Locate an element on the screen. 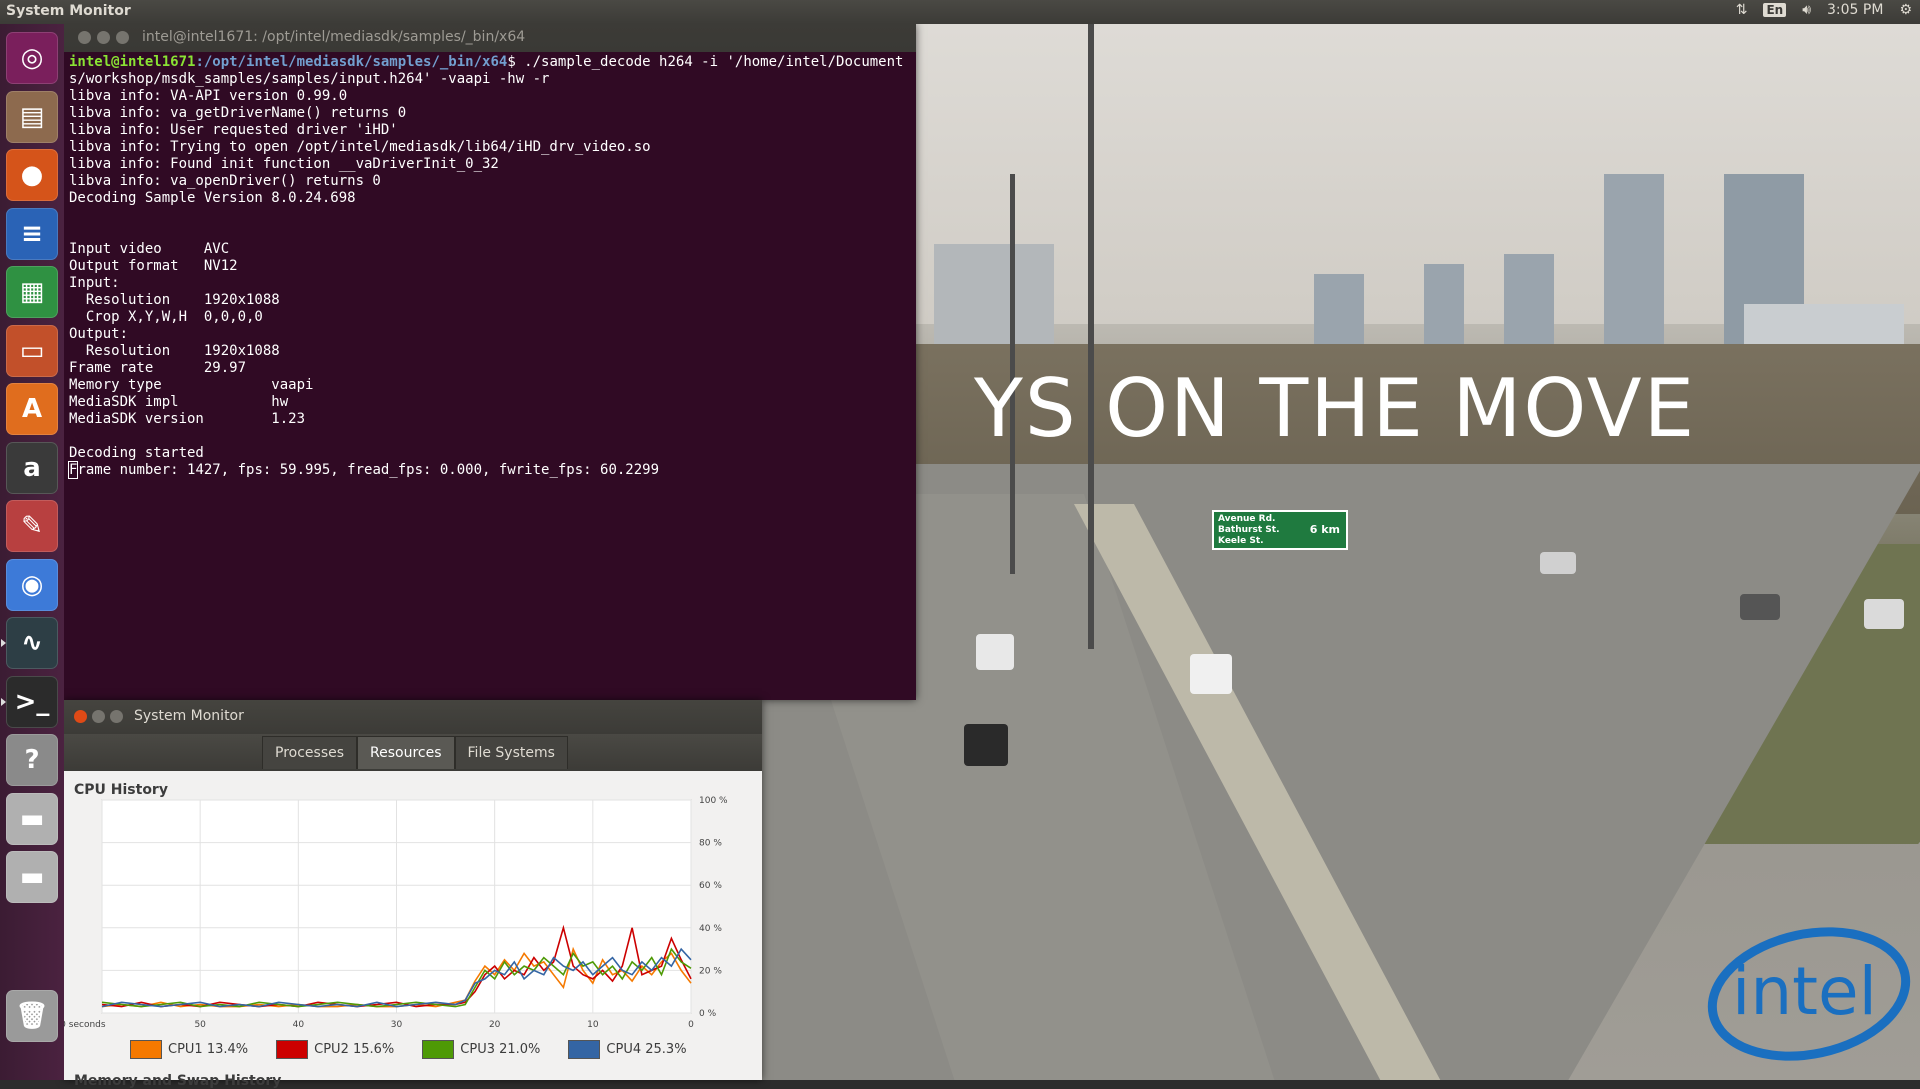  chart-y-tick-label: 0 % is located at coordinates (708, 1014).